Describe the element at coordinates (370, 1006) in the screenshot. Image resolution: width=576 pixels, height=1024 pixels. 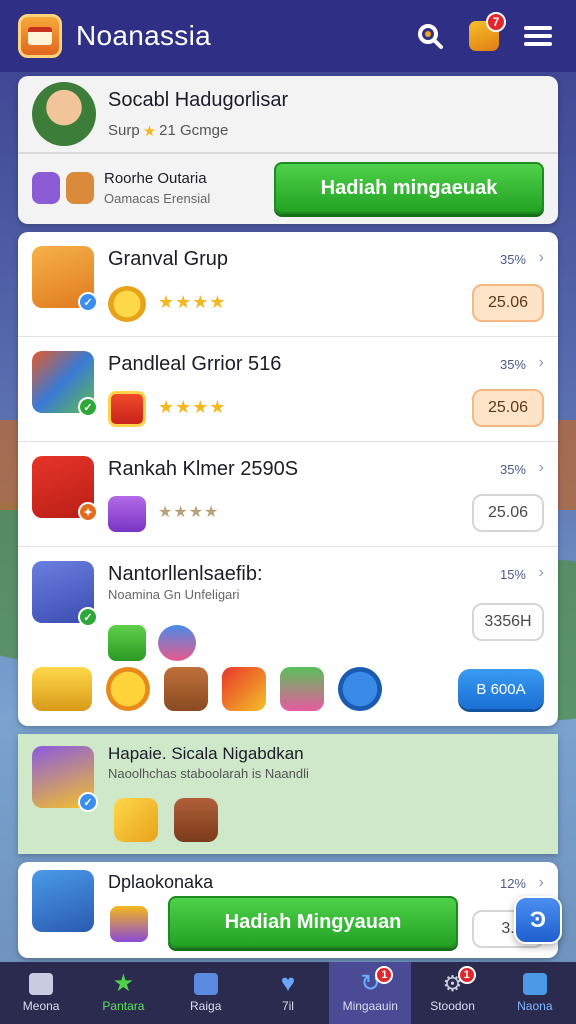
I see `nav-label: Mingaauin` at that location.